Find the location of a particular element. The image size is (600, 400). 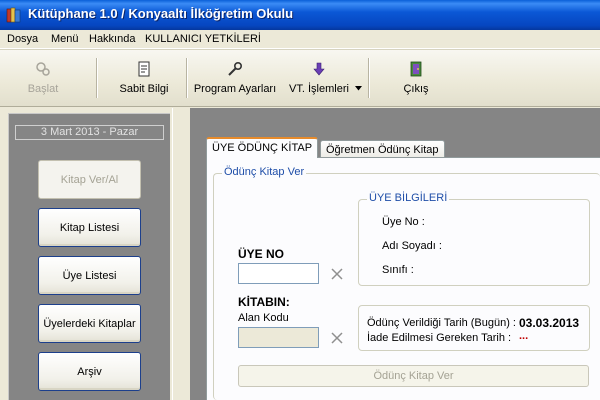

kitabin-label: KİTABIN: is located at coordinates (264, 302).